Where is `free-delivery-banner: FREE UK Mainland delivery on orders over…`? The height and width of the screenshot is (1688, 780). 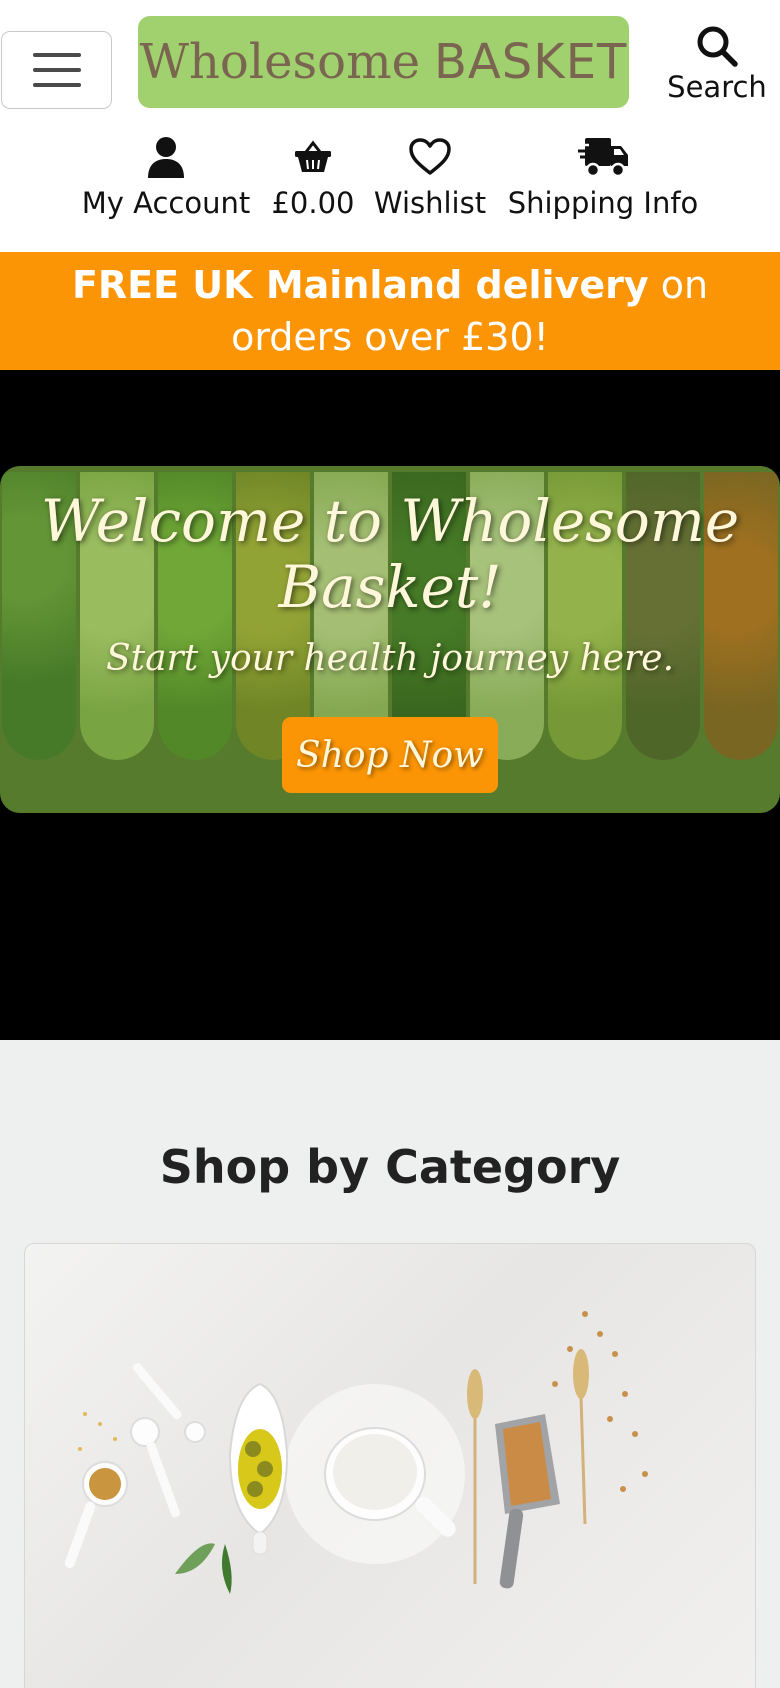
free-delivery-banner: FREE UK Mainland delivery on orders over… is located at coordinates (390, 311).